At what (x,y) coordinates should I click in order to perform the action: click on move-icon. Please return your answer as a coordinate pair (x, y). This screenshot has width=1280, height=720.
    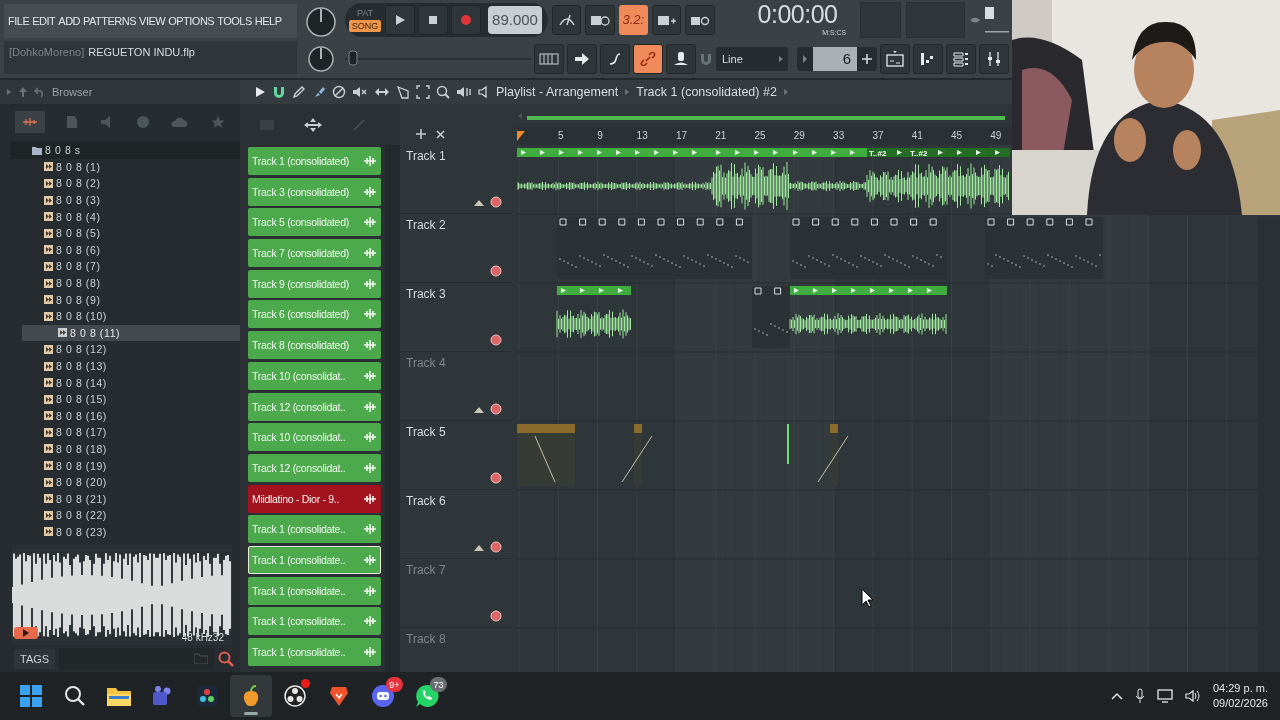
    Looking at the image, I should click on (313, 124).